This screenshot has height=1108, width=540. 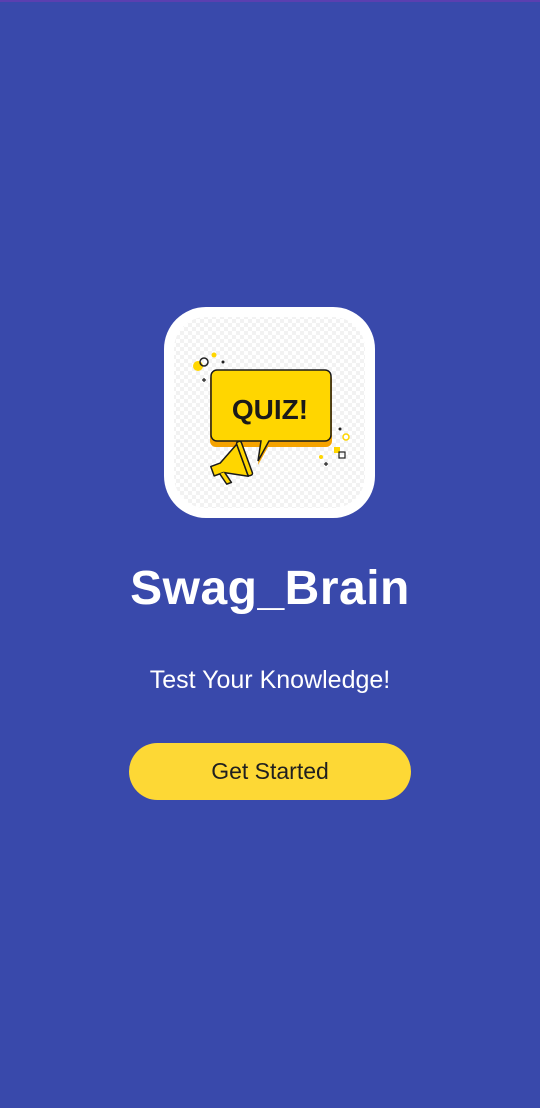 I want to click on logo-text: QUIZ!, so click(x=270, y=409).